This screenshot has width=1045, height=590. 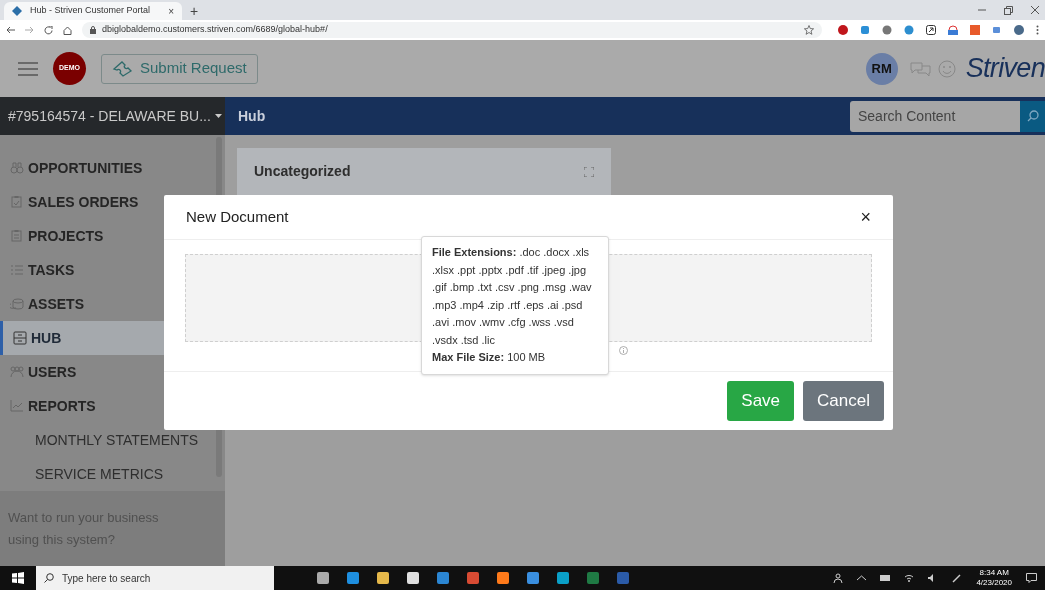 What do you see at coordinates (489, 357) in the screenshot?
I see `tooltip-text: Max File Size: 100 MB` at bounding box center [489, 357].